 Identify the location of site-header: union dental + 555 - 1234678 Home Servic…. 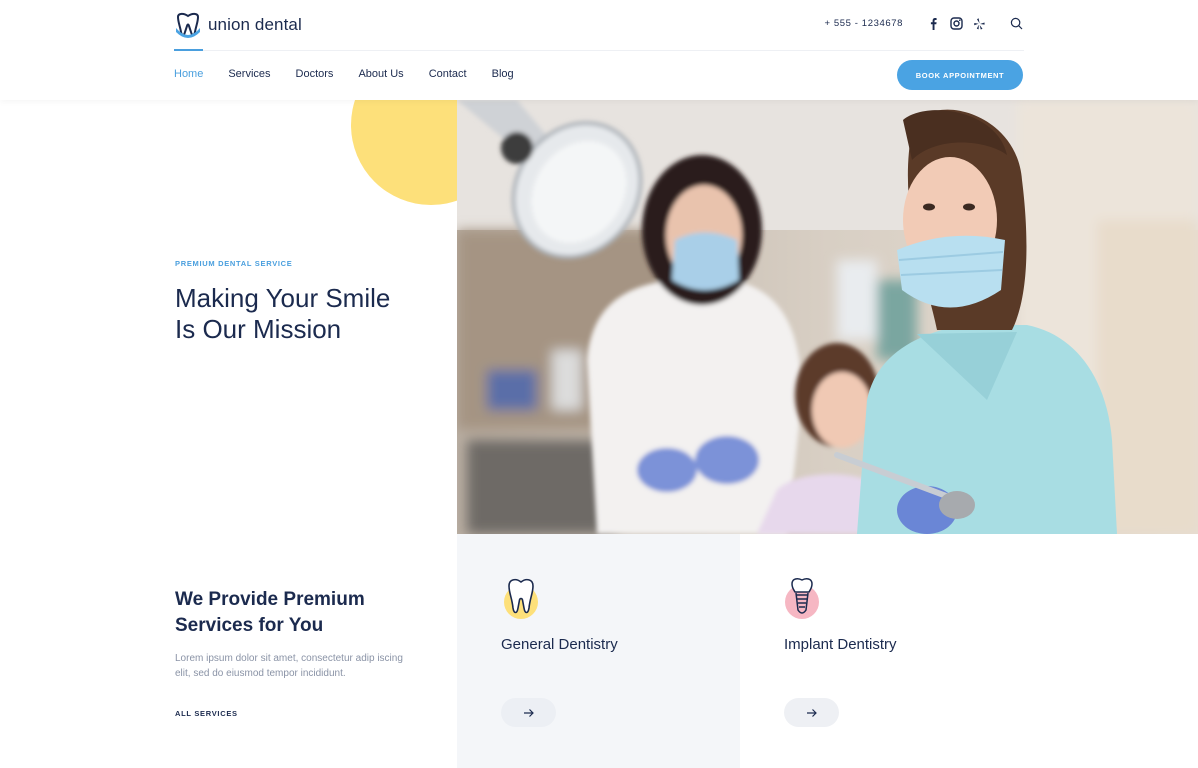
(599, 50).